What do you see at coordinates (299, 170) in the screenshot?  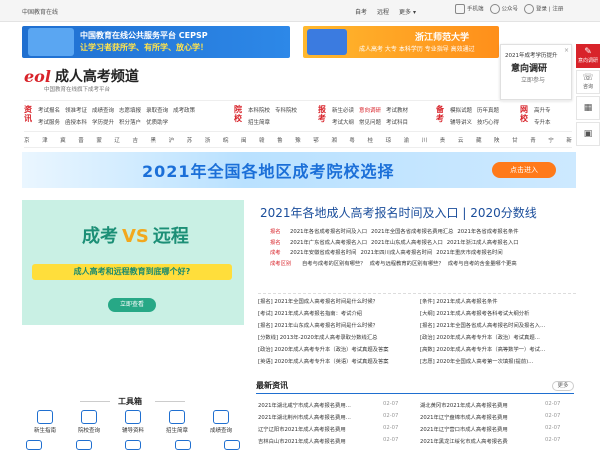 I see `school-selection-banner: 2021年全国各地区成考院校选择 点击进入` at bounding box center [299, 170].